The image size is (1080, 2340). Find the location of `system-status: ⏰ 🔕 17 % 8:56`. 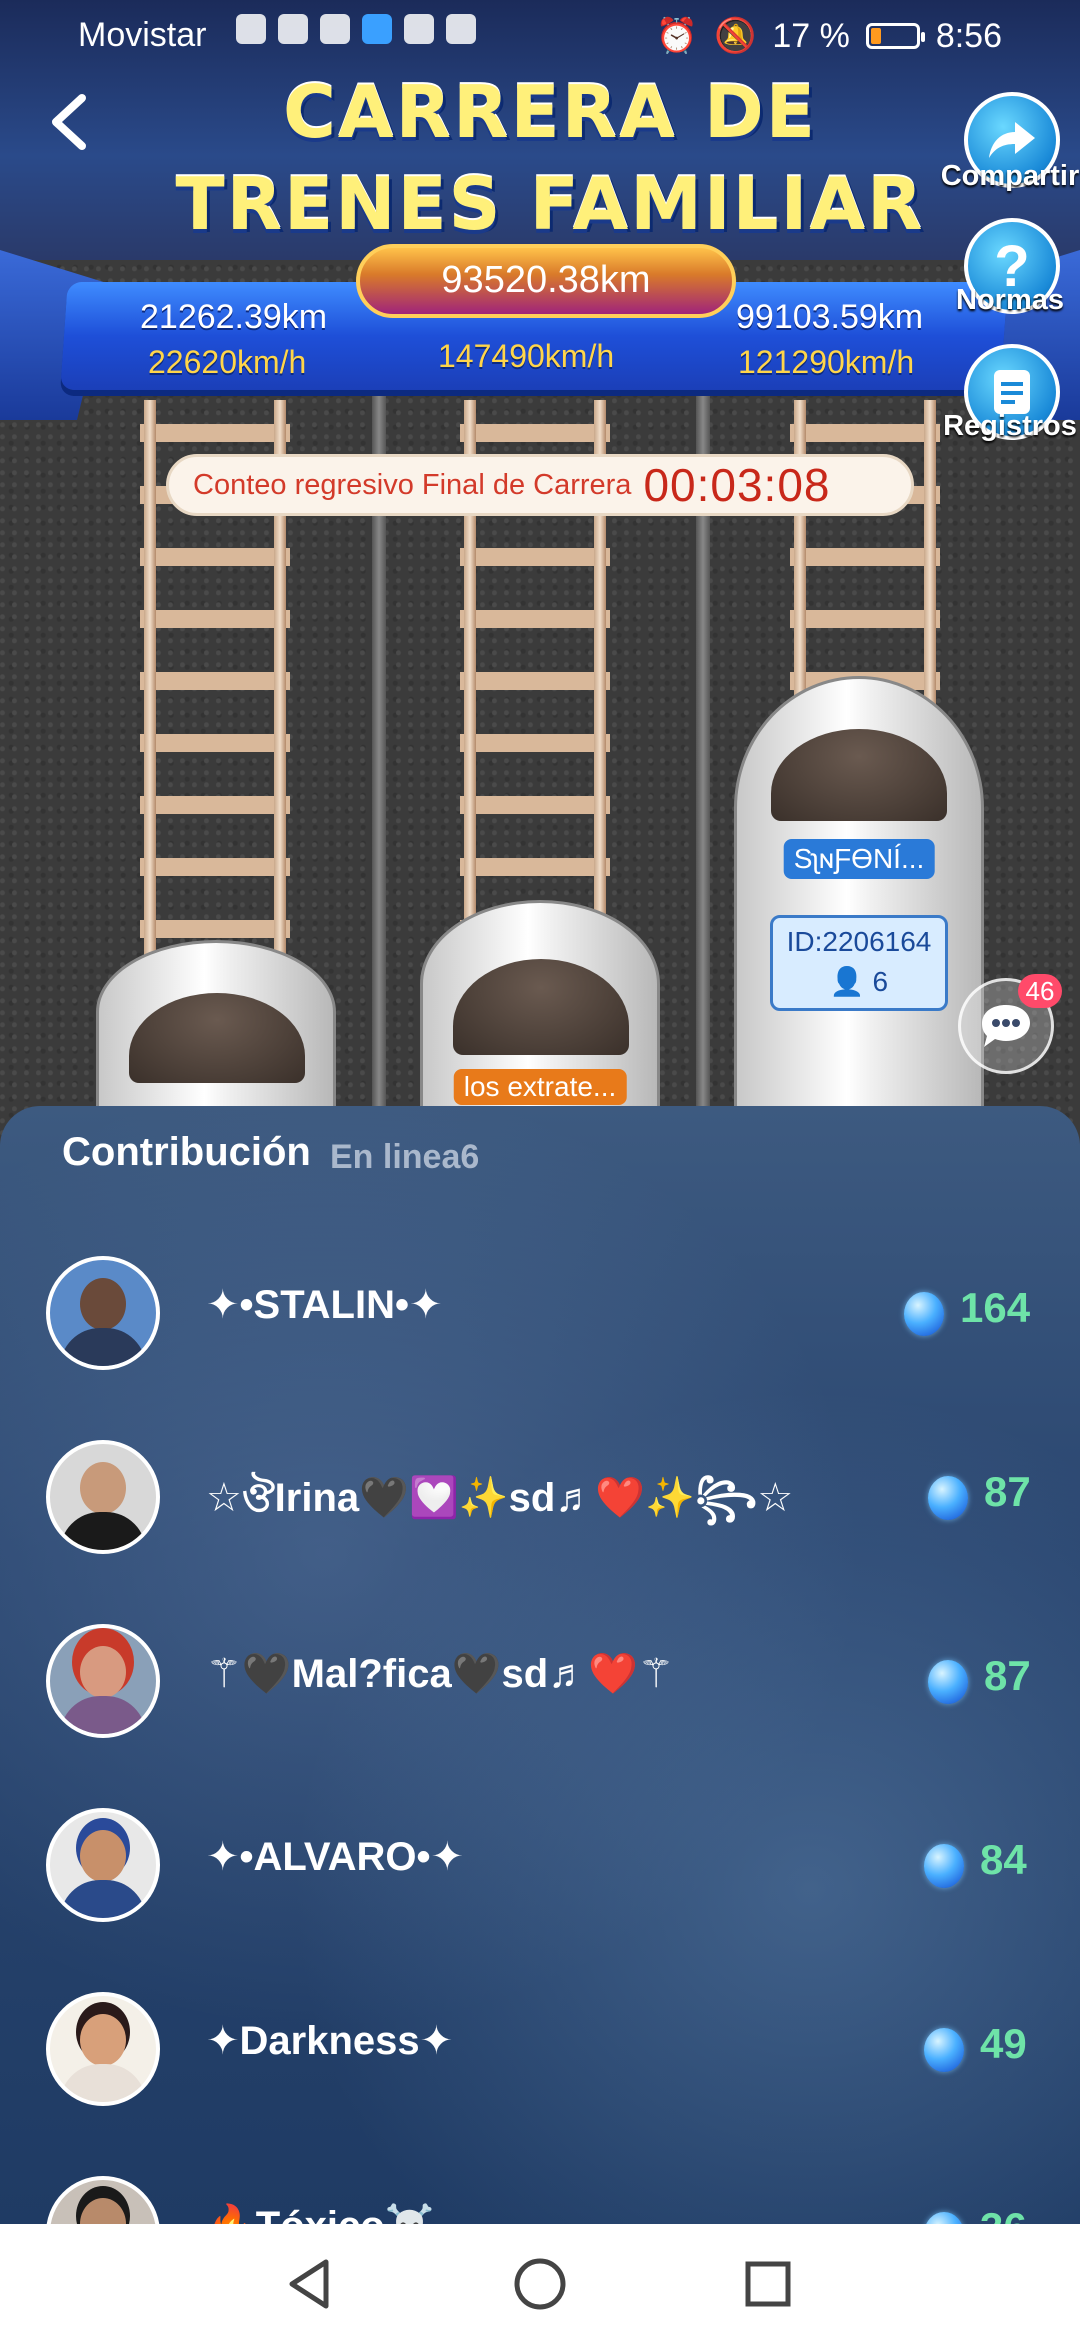

system-status: ⏰ 🔕 17 % 8:56 is located at coordinates (829, 36).